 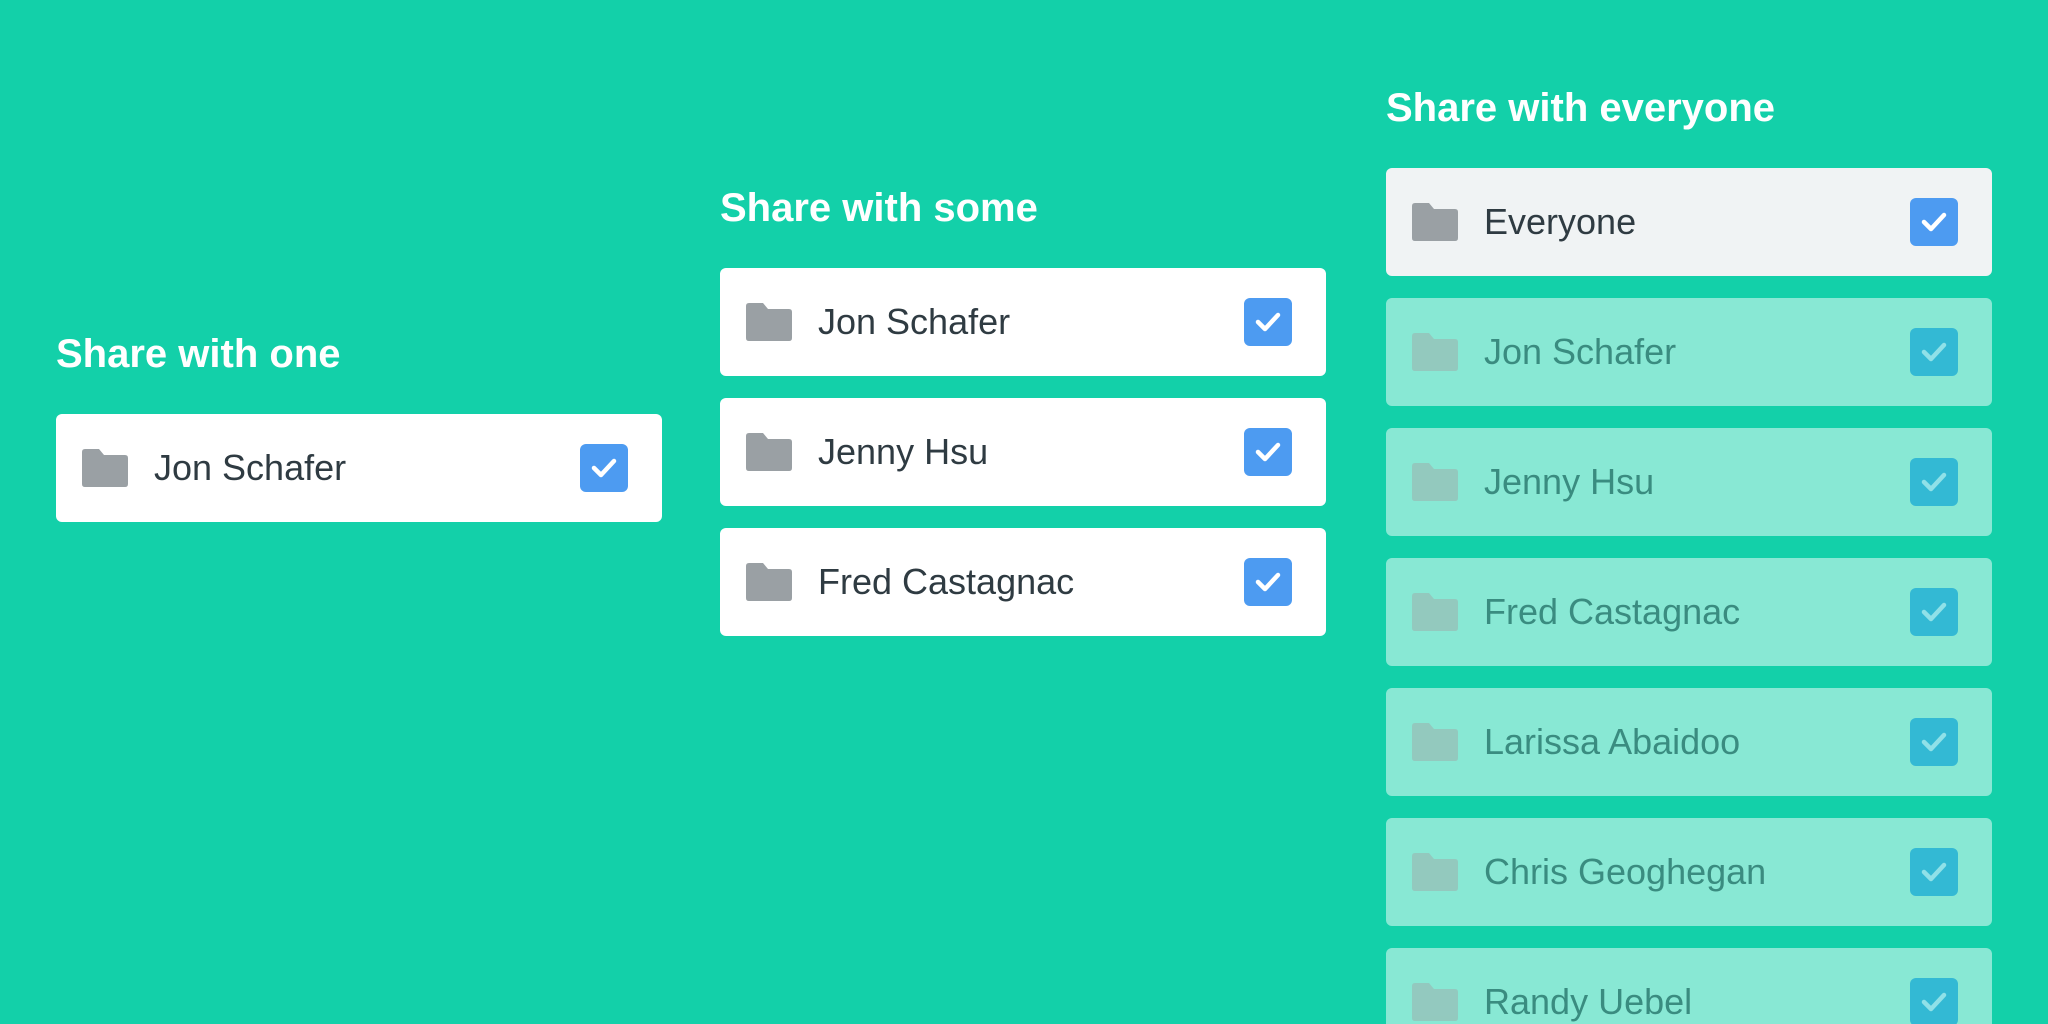 What do you see at coordinates (198, 354) in the screenshot?
I see `group-title-one: Share with one` at bounding box center [198, 354].